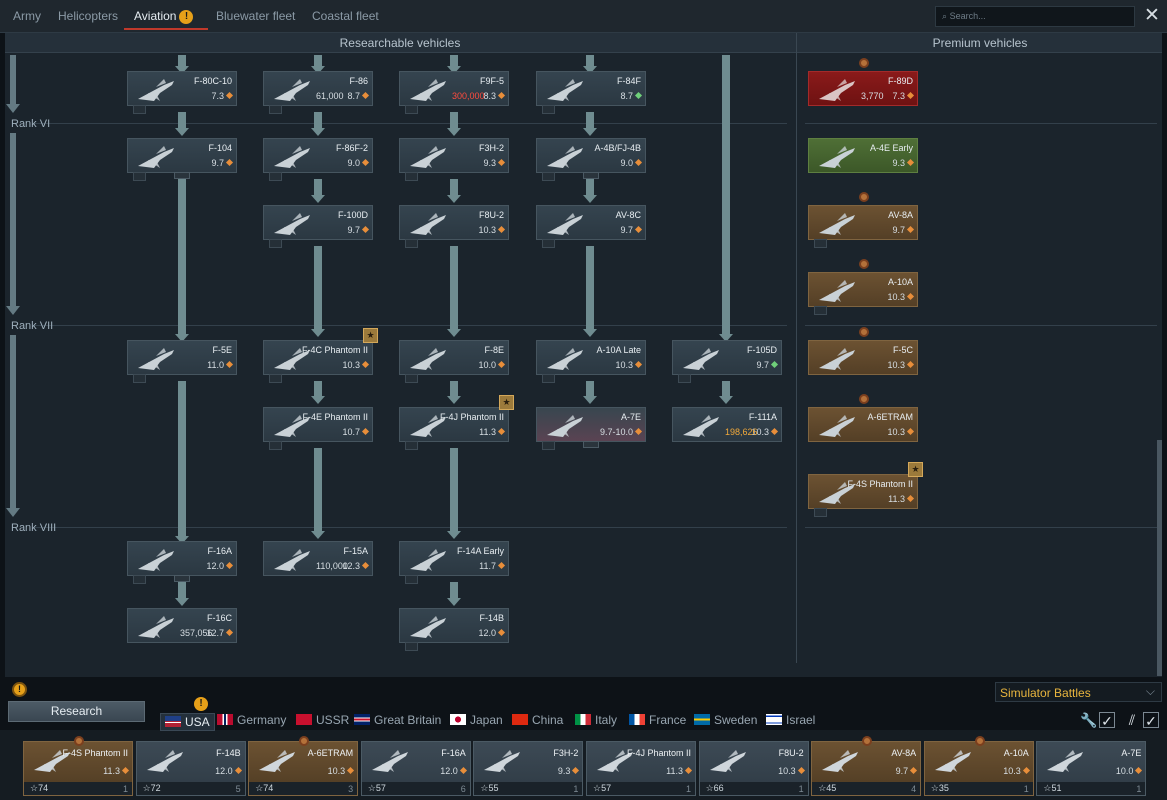  Describe the element at coordinates (251, 720) in the screenshot. I see `nation-tab-germany: Germany` at that location.